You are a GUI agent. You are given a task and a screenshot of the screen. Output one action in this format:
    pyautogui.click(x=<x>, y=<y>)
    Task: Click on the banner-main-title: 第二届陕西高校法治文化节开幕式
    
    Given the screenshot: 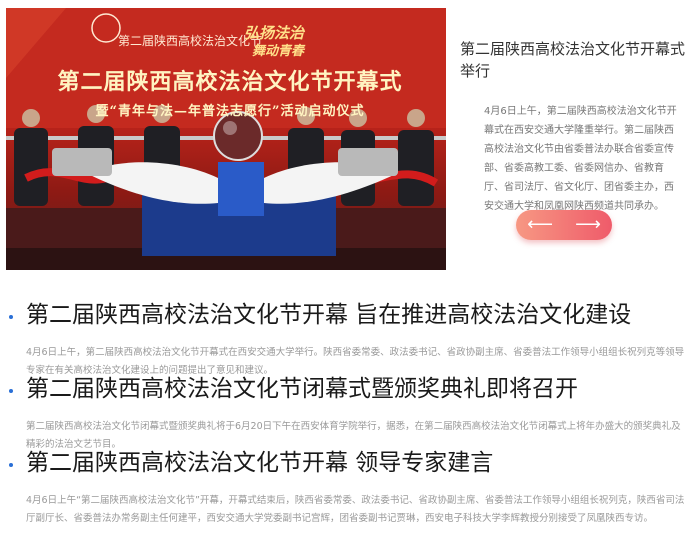 What is the action you would take?
    pyautogui.click(x=230, y=82)
    